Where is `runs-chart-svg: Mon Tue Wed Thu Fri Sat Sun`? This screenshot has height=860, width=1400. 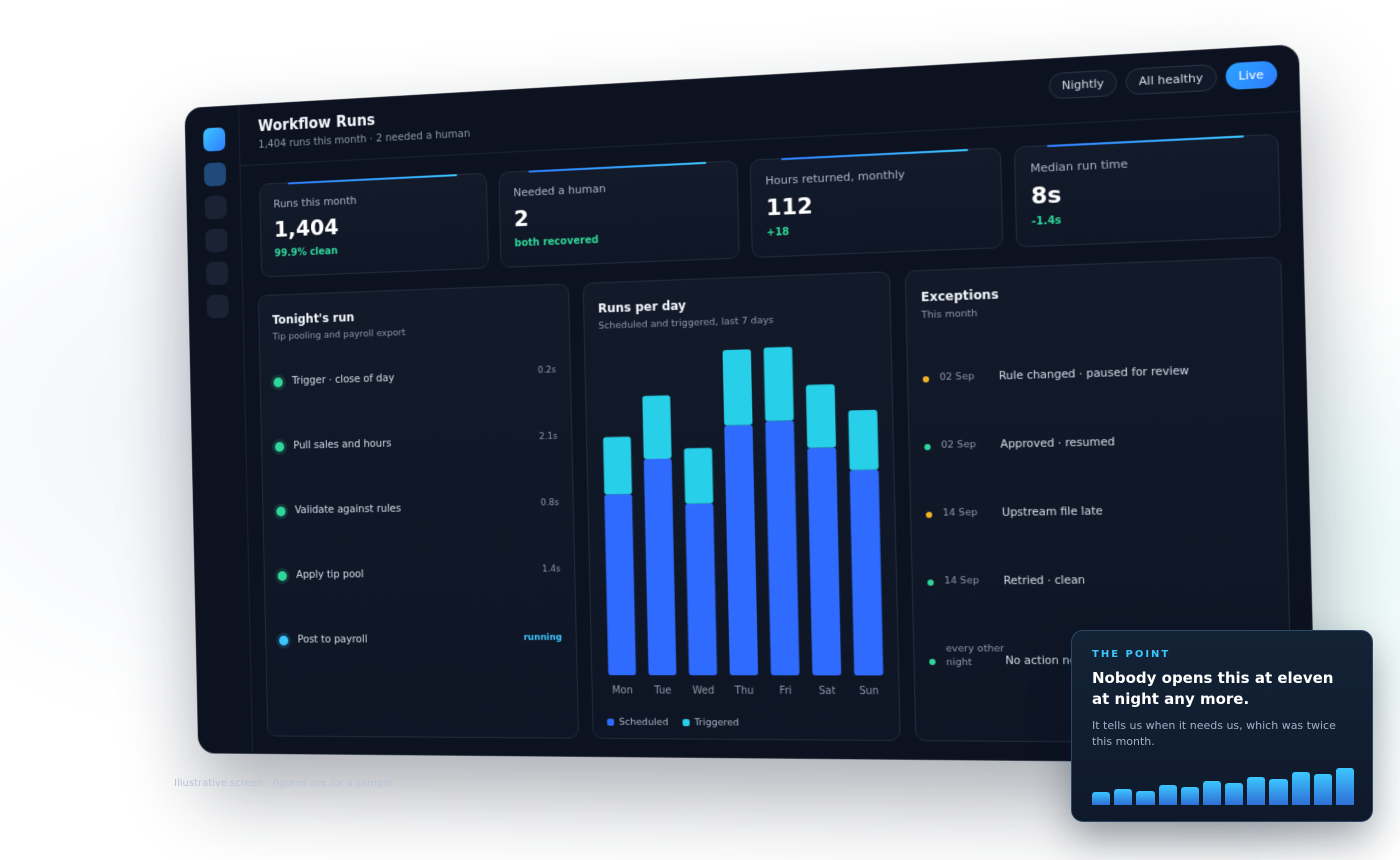
runs-chart-svg: Mon Tue Wed Thu Fri Sat Sun is located at coordinates (743, 522).